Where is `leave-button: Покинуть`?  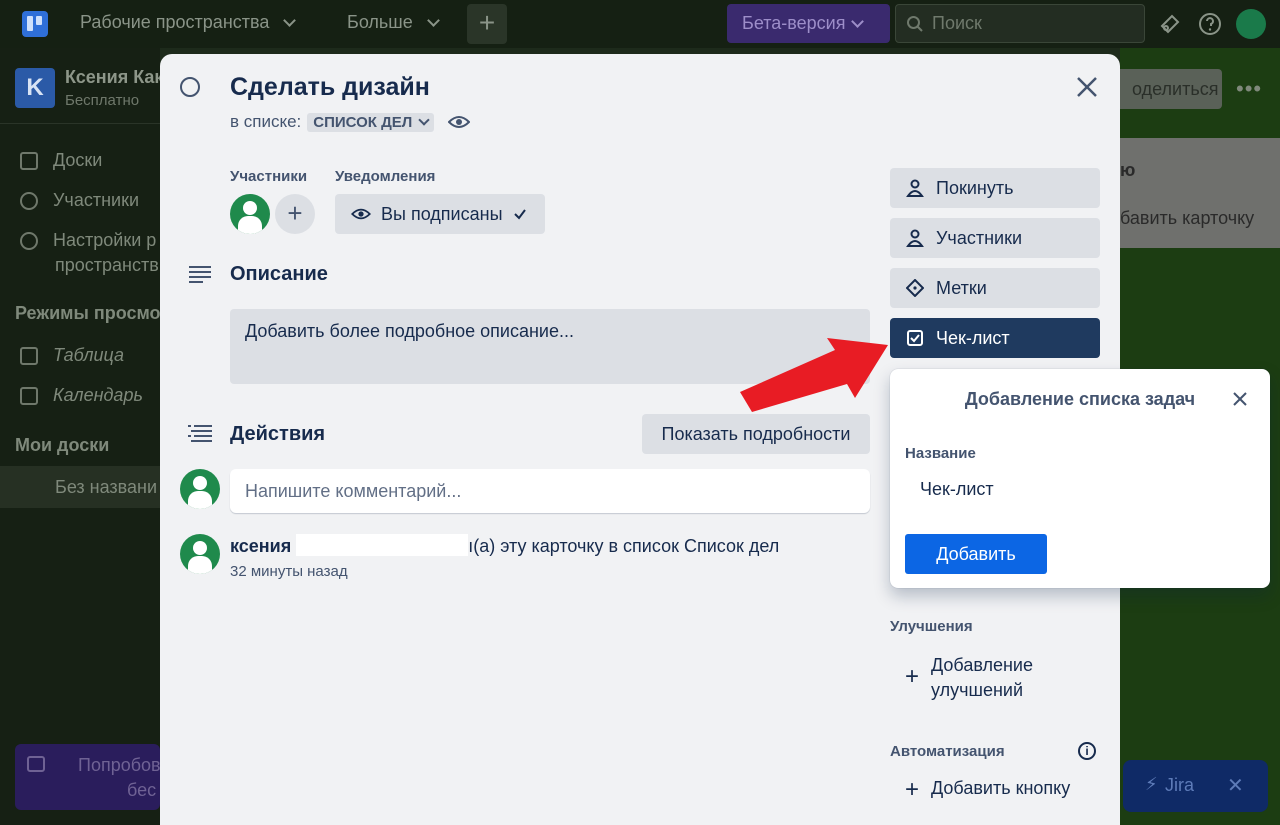
leave-button: Покинуть is located at coordinates (995, 188).